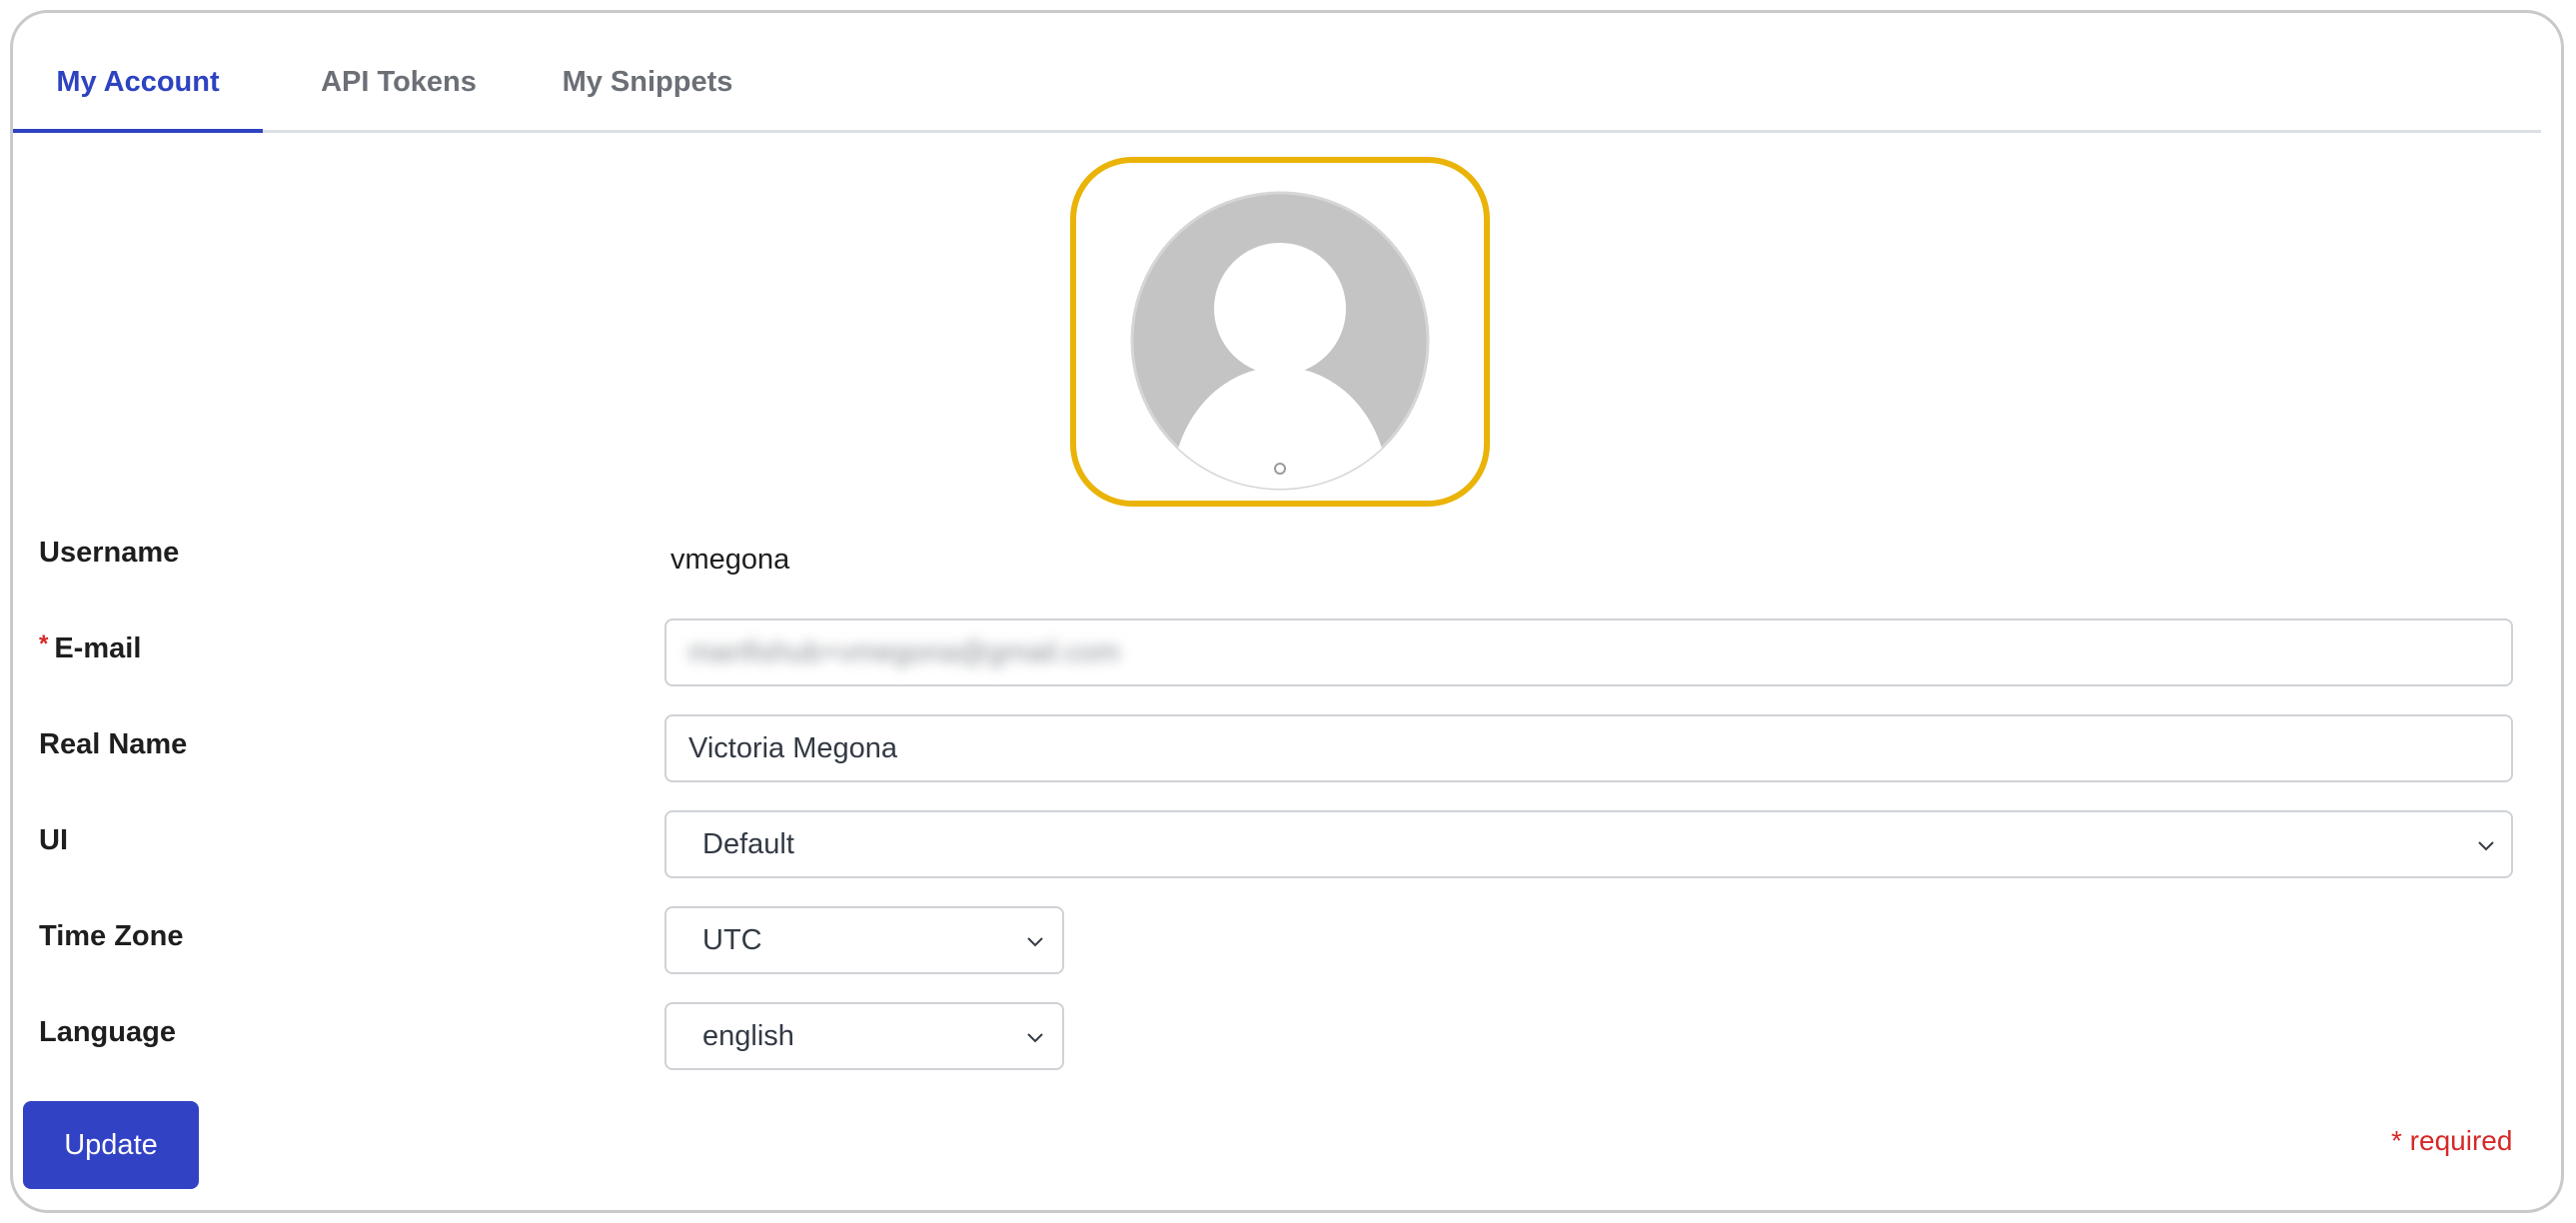 Image resolution: width=2576 pixels, height=1223 pixels. What do you see at coordinates (748, 844) in the screenshot?
I see `ui-select-value: Default` at bounding box center [748, 844].